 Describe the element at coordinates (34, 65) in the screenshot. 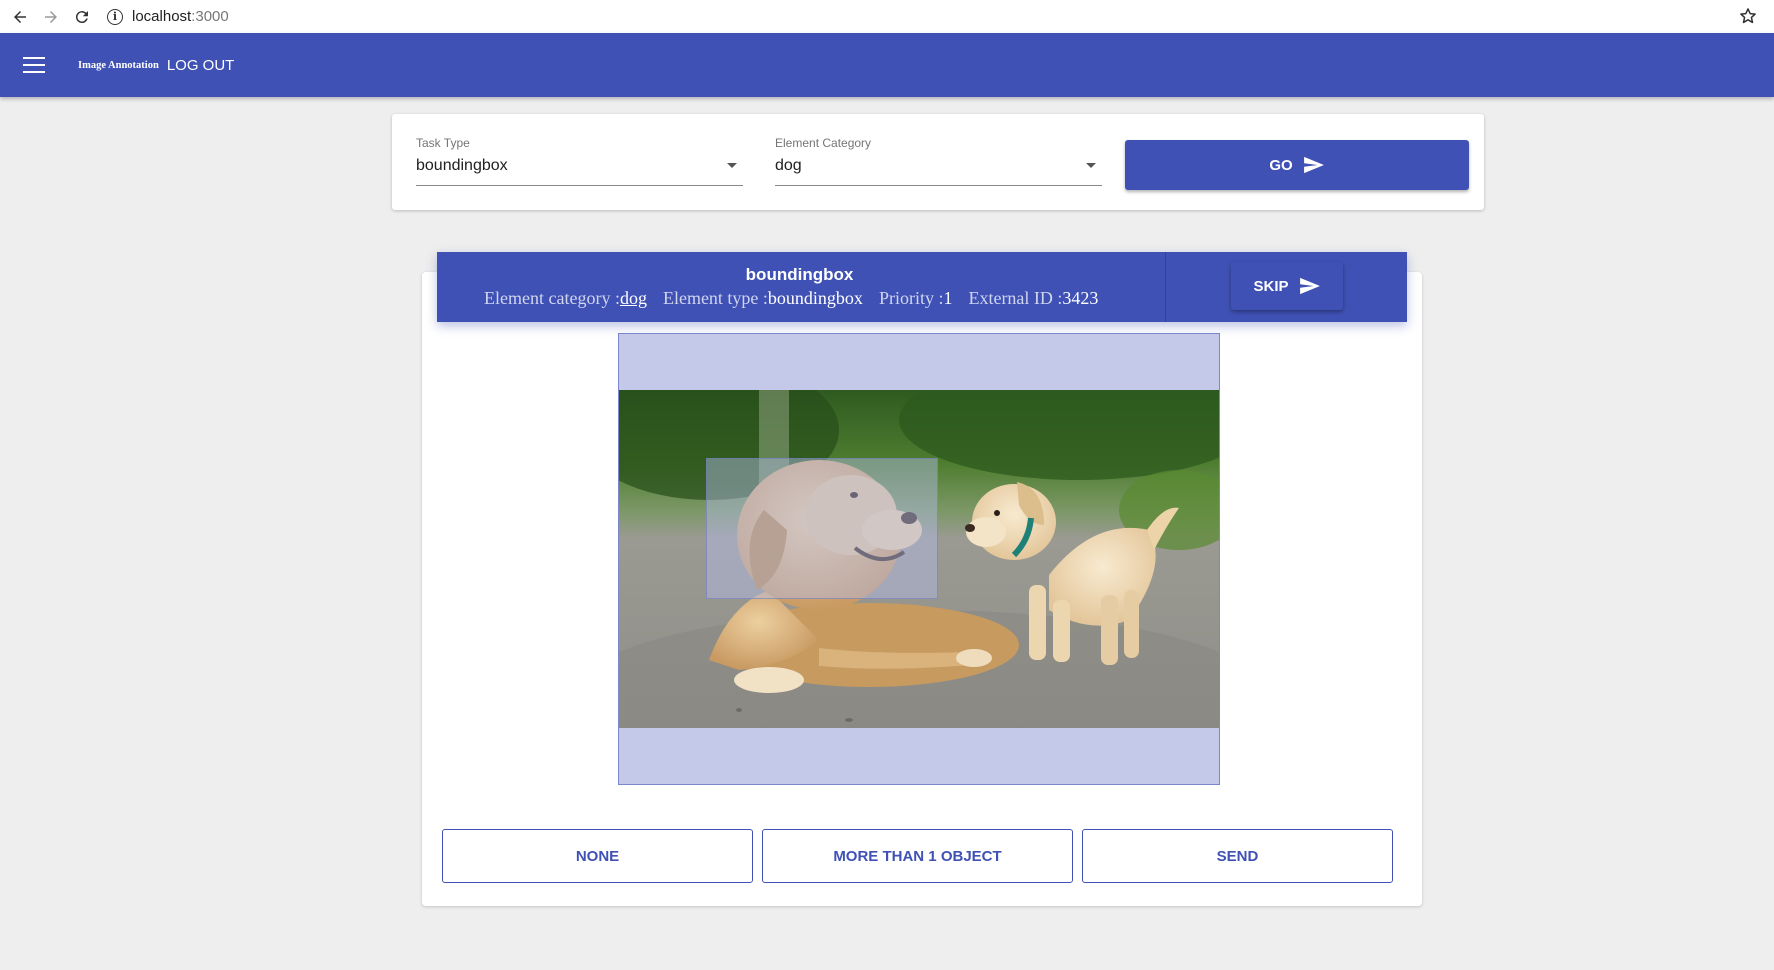

I see `menu-icon` at that location.